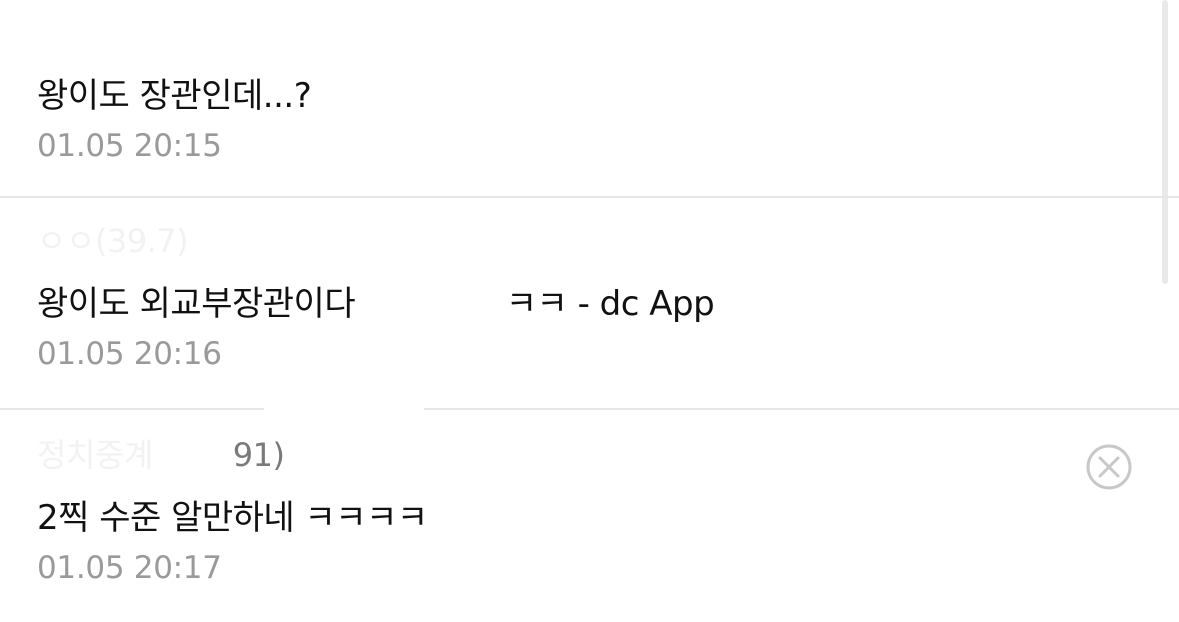 Image resolution: width=1179 pixels, height=622 pixels. I want to click on comment-author: ㅇㅇ(39.7), so click(375, 241).